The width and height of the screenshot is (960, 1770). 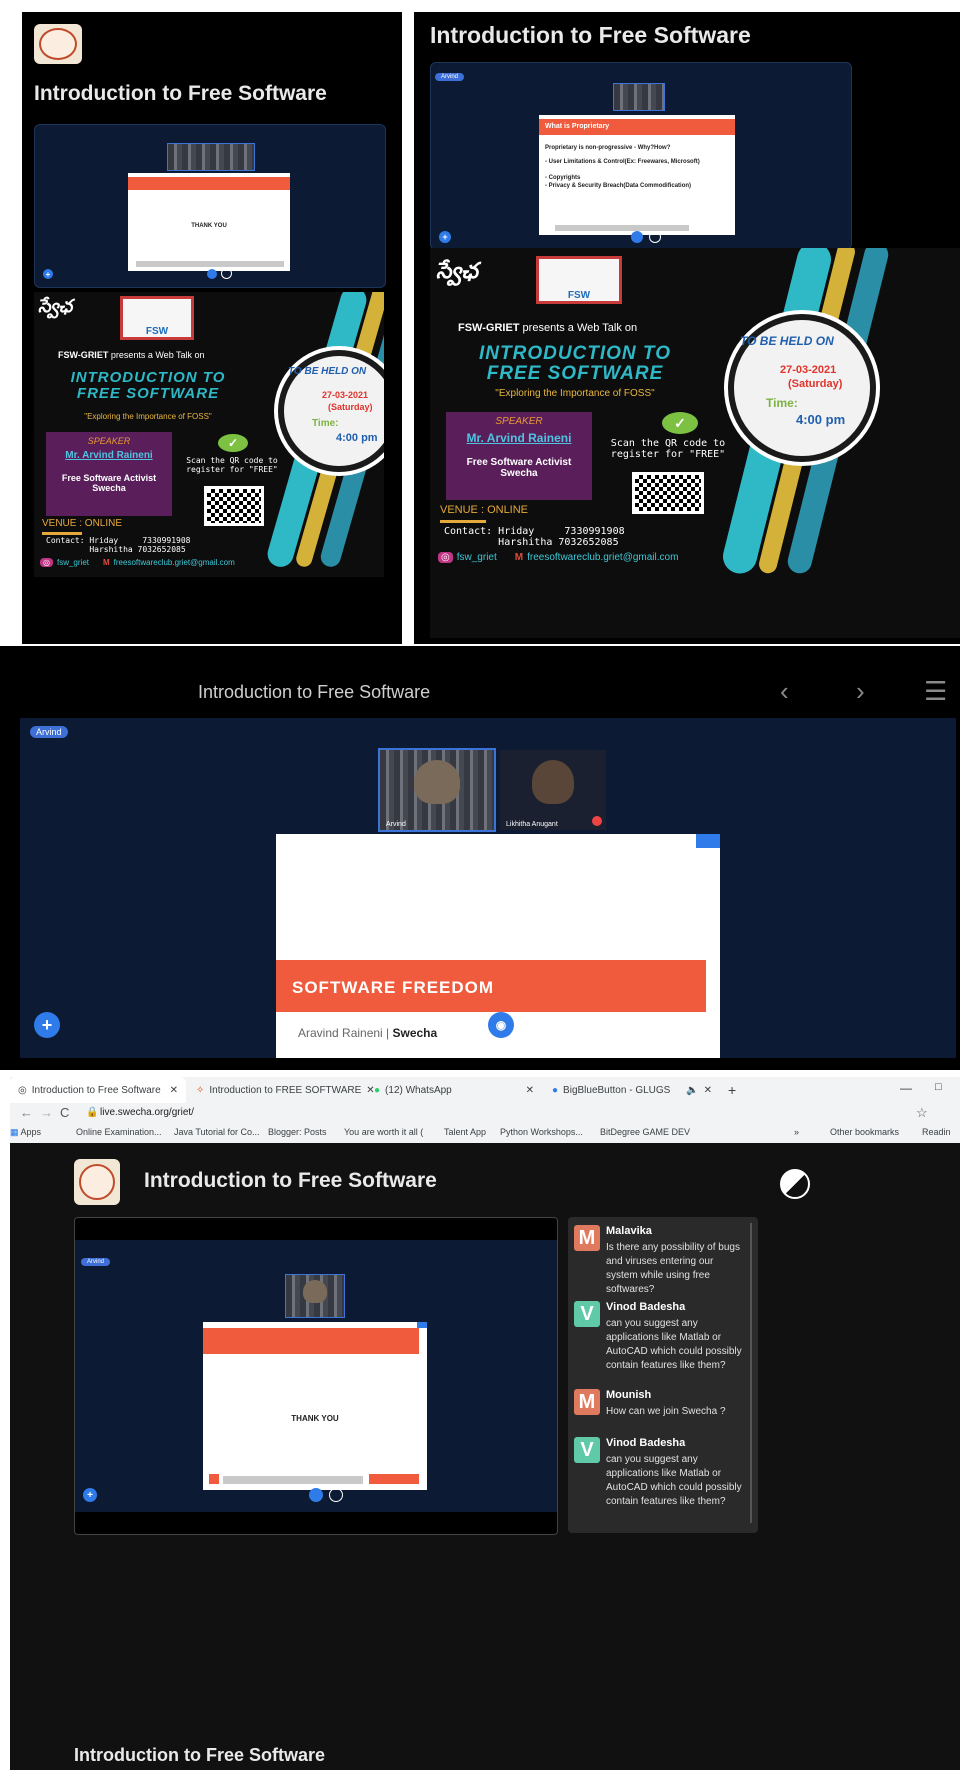 I want to click on headphones-icon: ◉, so click(x=501, y=1025).